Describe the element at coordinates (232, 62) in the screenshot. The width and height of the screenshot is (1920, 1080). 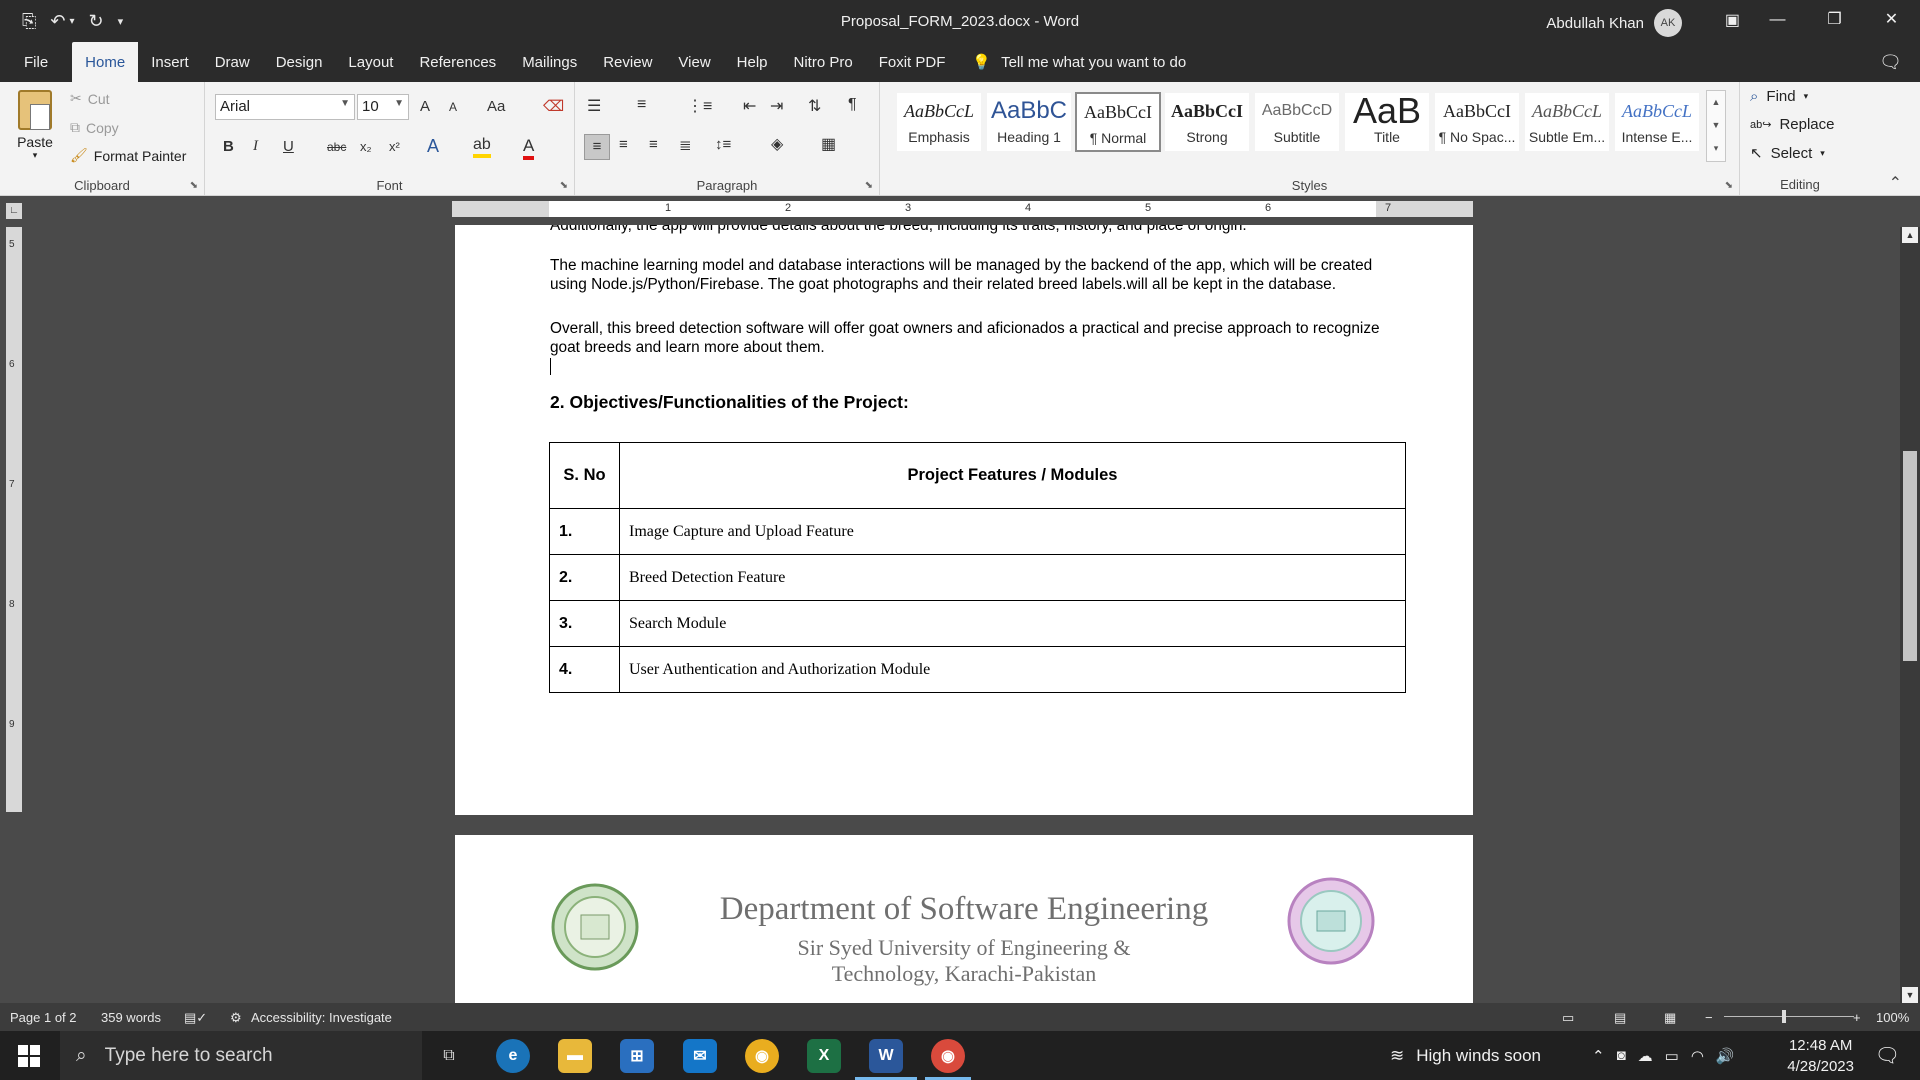
I see `tab-draw: Draw` at that location.